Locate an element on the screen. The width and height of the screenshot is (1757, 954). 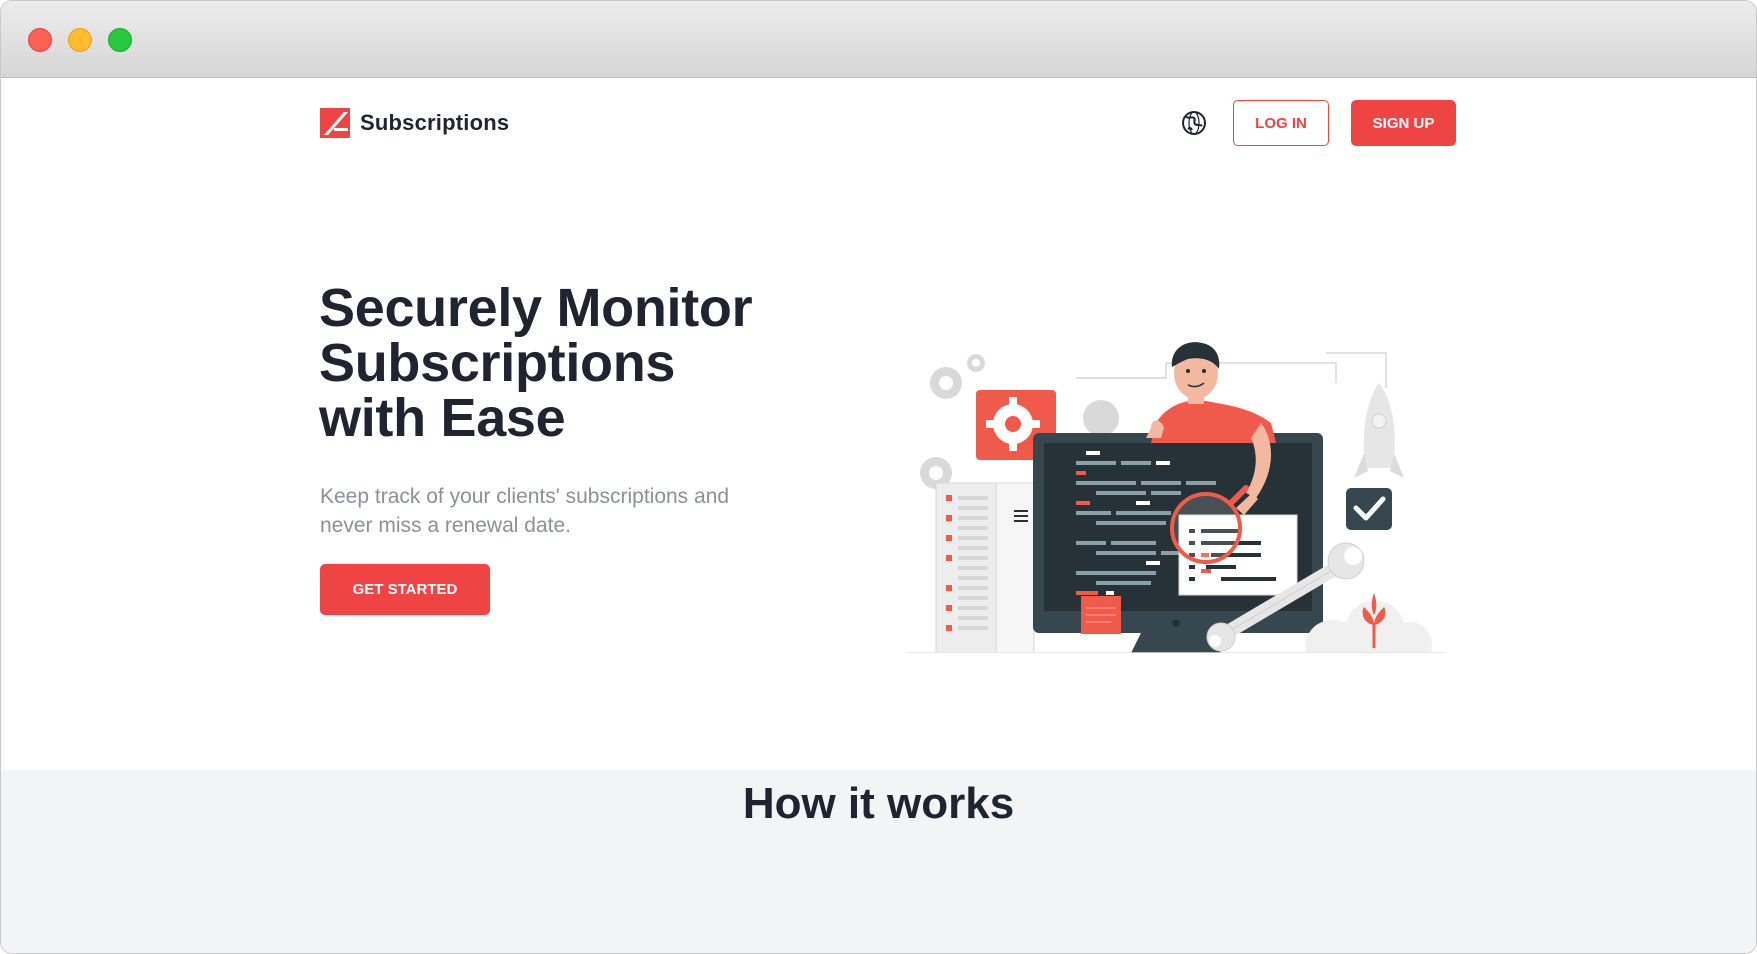
server-rack is located at coordinates (985, 567).